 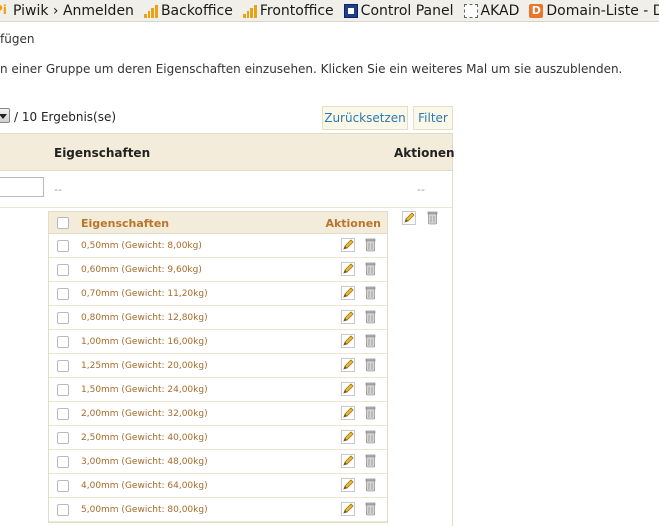 I want to click on subtable-header: Eigenschaften Aktionen, so click(x=218, y=223).